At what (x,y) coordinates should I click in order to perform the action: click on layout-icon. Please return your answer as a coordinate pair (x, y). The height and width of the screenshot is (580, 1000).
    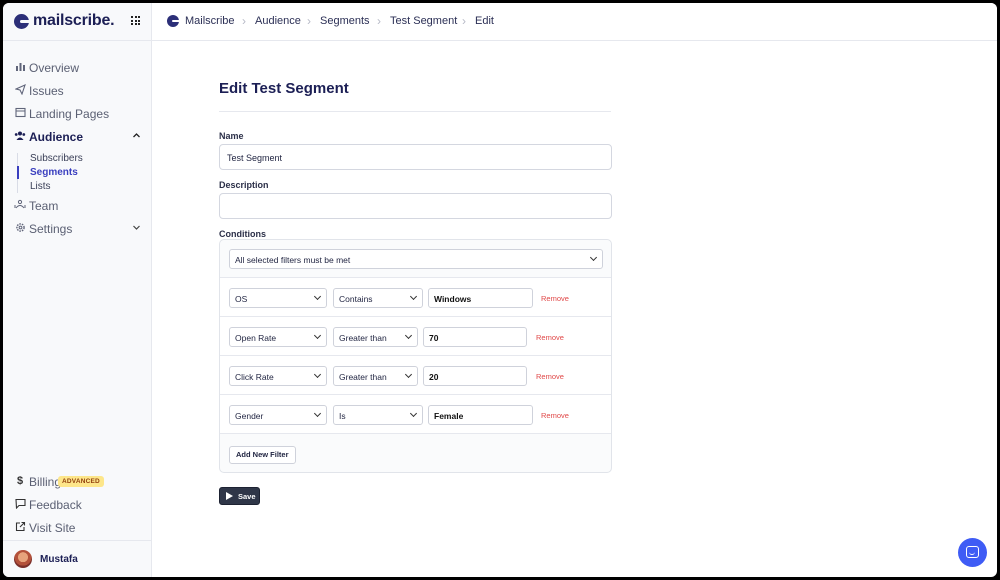
    Looking at the image, I should click on (20, 113).